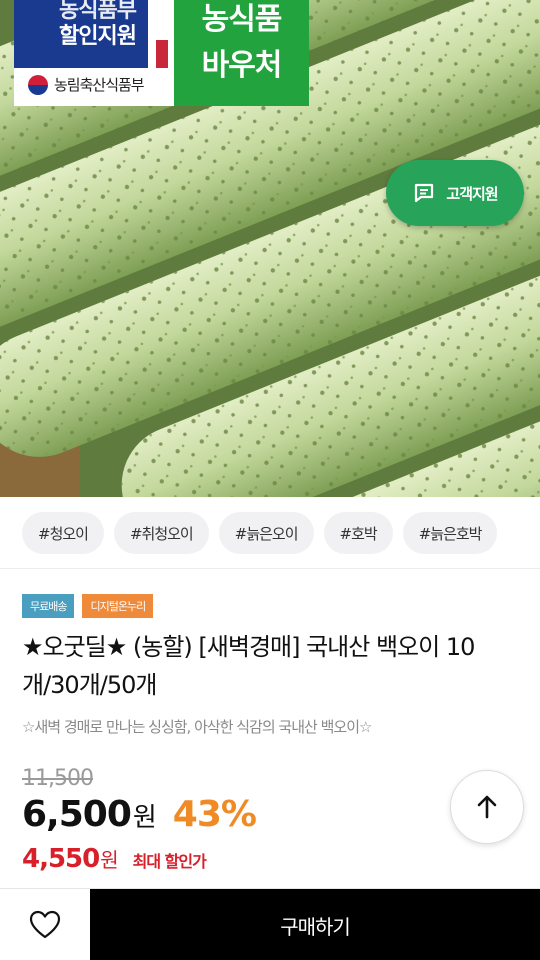  Describe the element at coordinates (63, 533) in the screenshot. I see `tag-chip: #청오이` at that location.